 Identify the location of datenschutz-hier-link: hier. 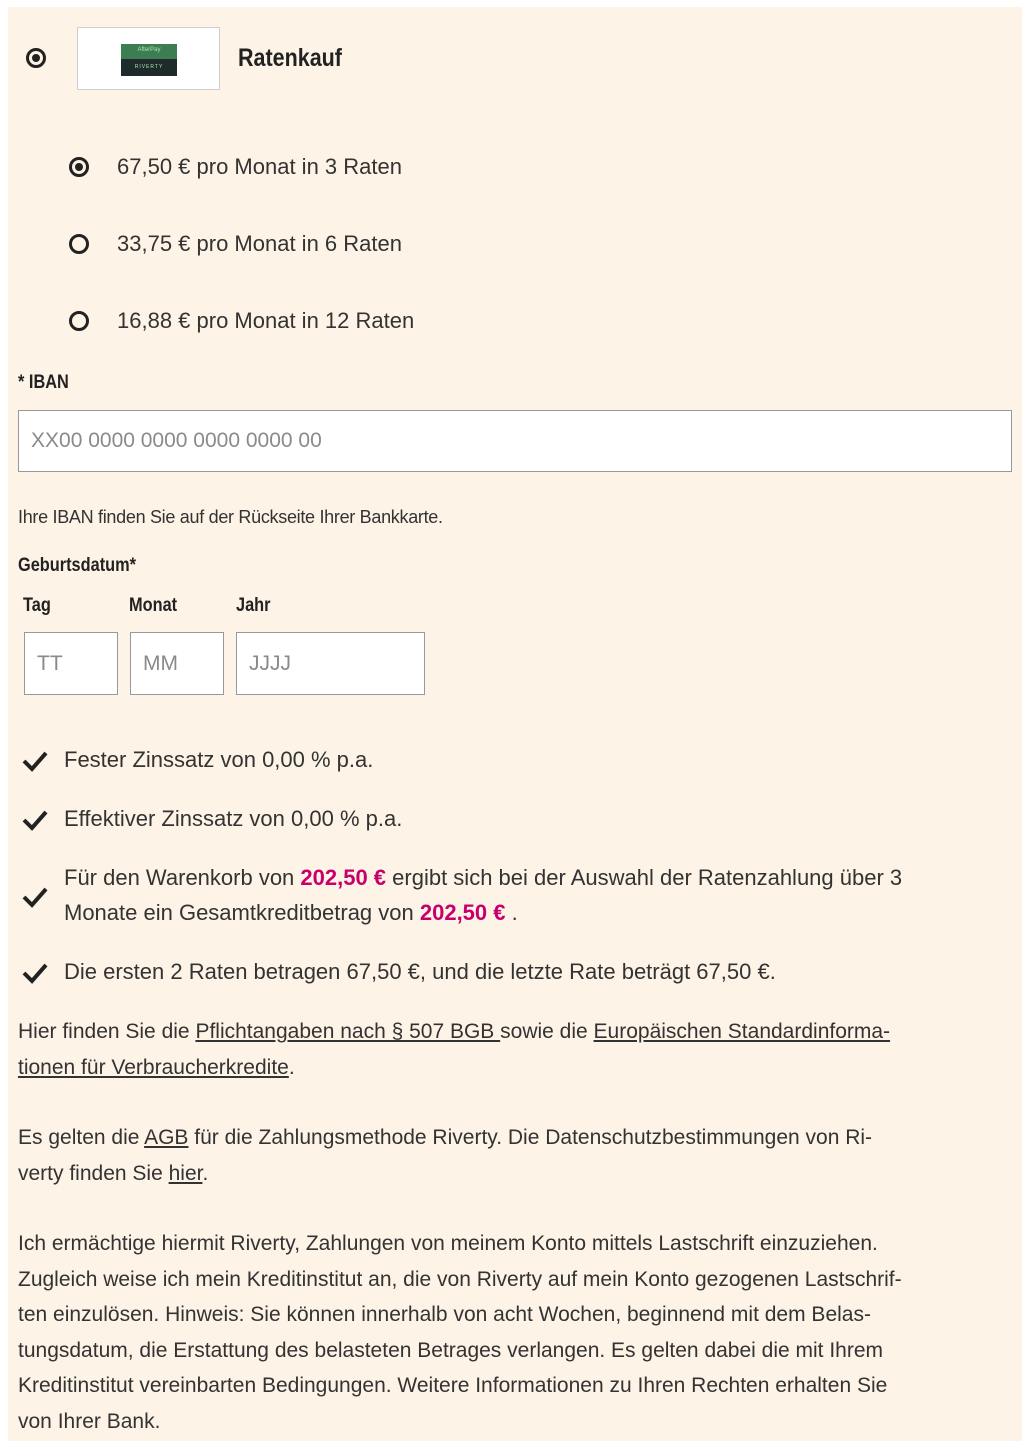
(186, 1173).